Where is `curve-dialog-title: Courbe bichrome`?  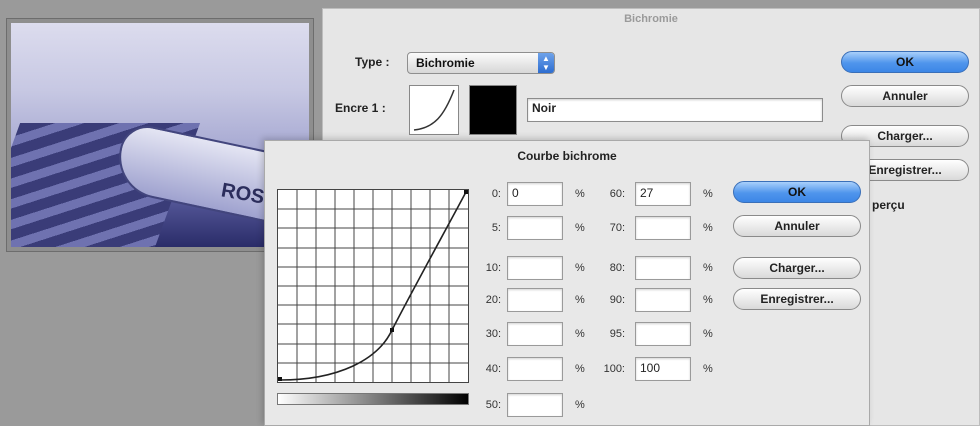 curve-dialog-title: Courbe bichrome is located at coordinates (567, 156).